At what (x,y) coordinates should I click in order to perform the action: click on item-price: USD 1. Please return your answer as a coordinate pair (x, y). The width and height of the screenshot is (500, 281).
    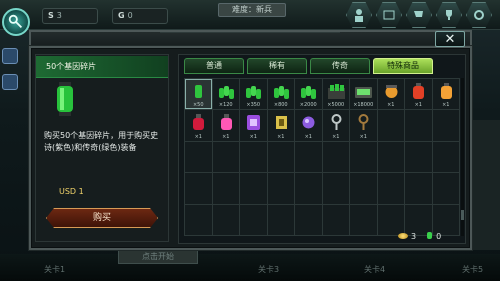
    Looking at the image, I should click on (71, 191).